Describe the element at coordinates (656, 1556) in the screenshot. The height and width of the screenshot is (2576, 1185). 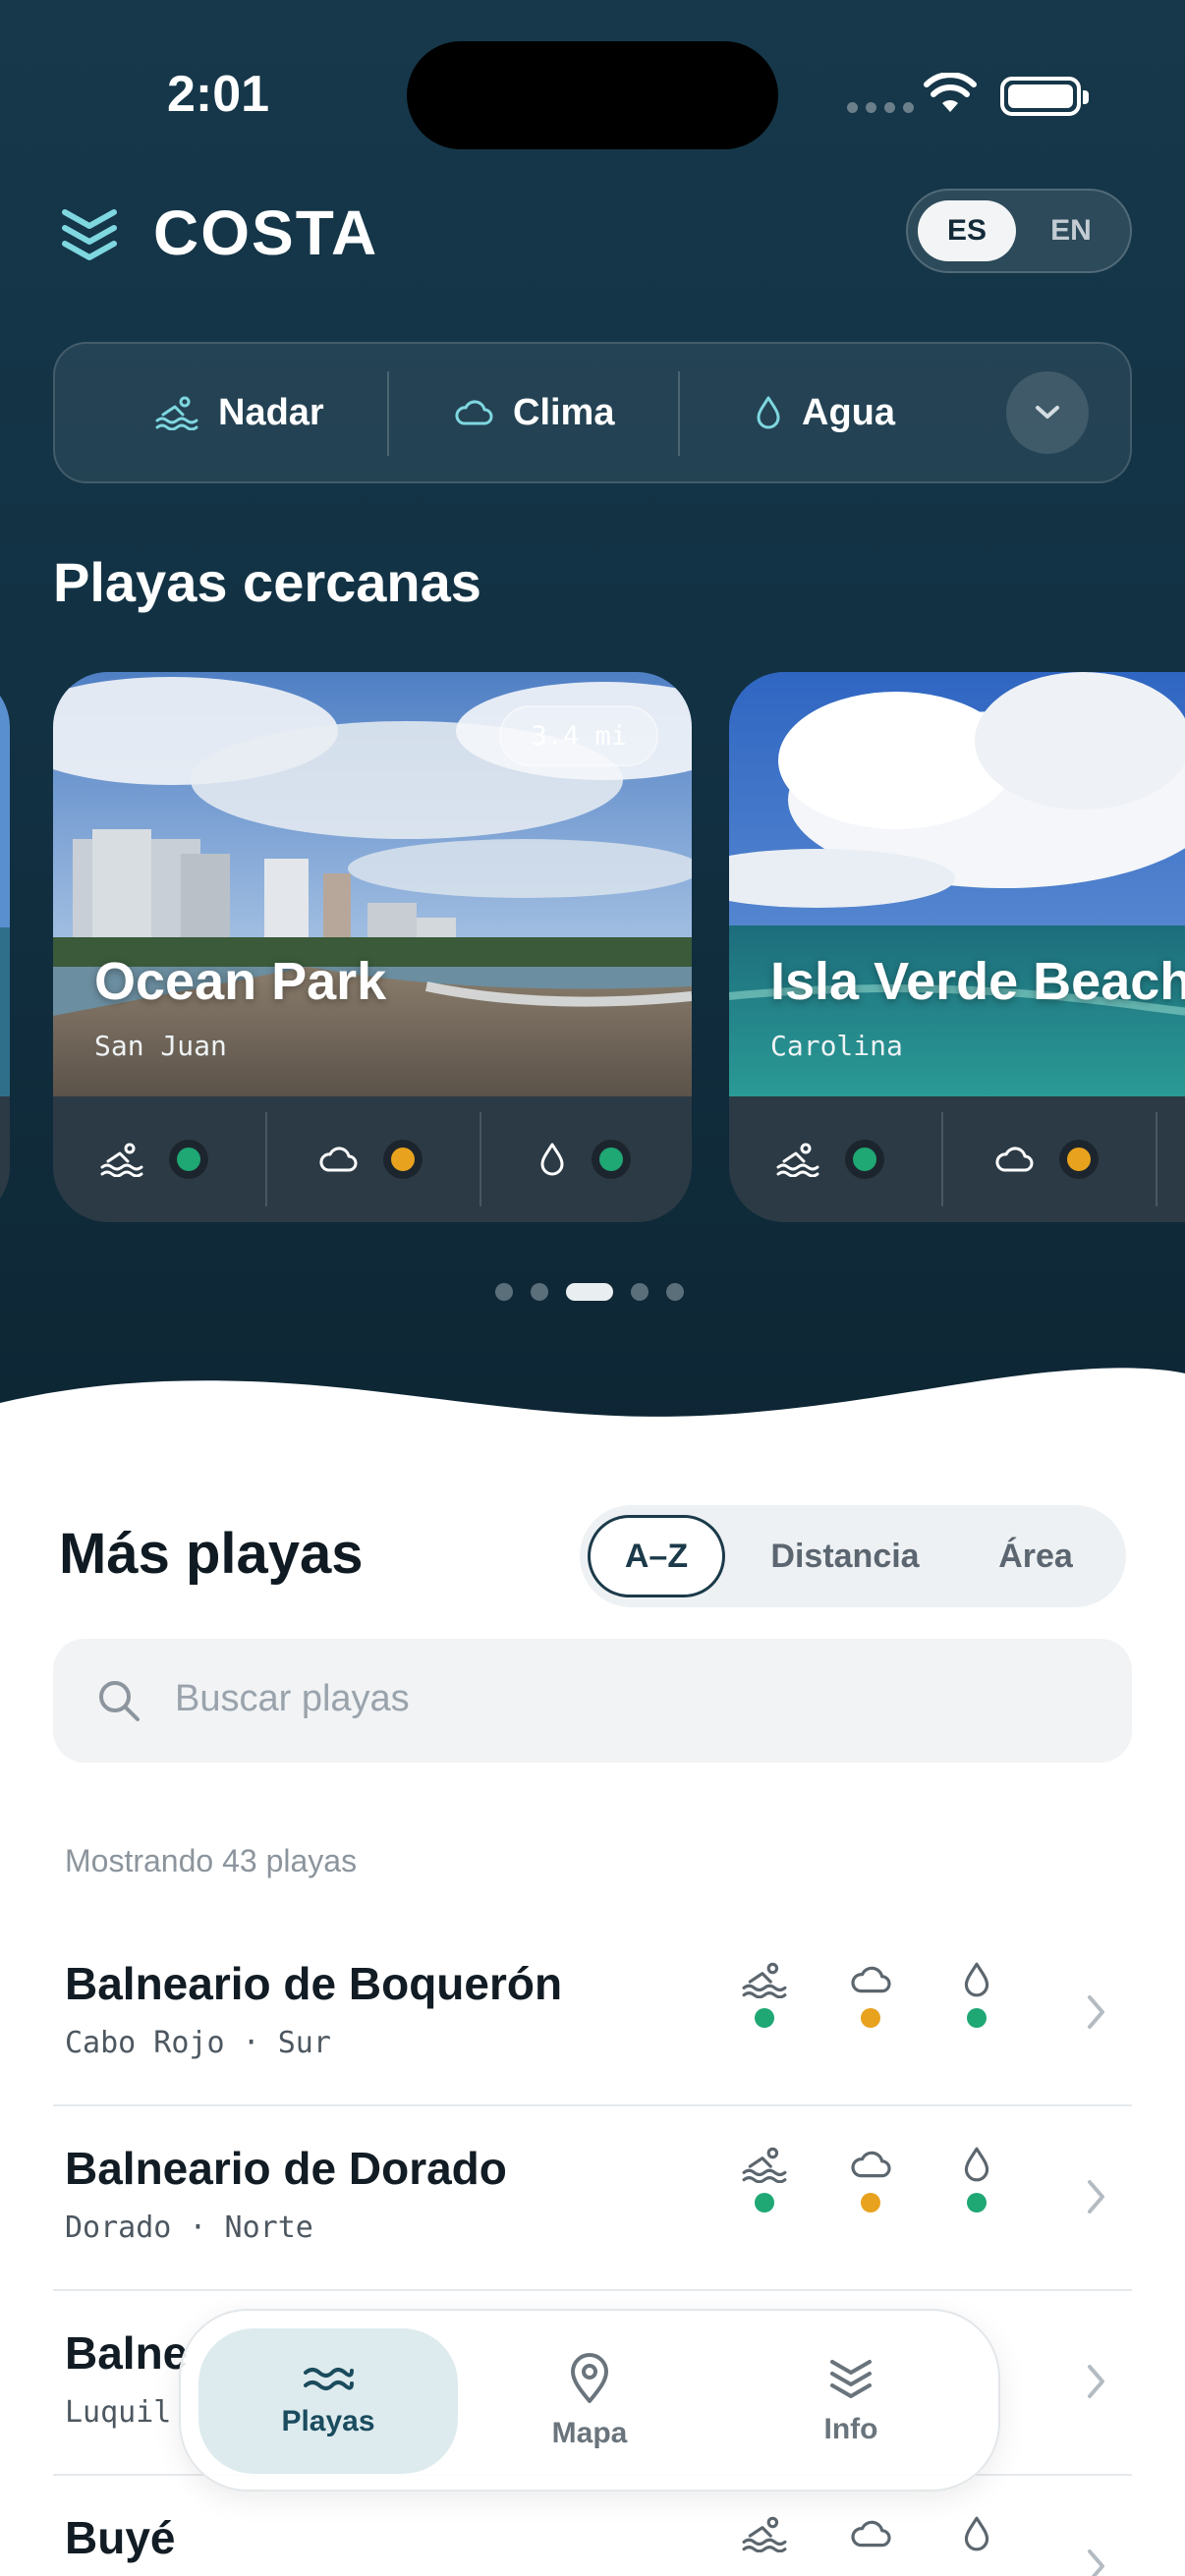
I see `sort-az: A–Z` at that location.